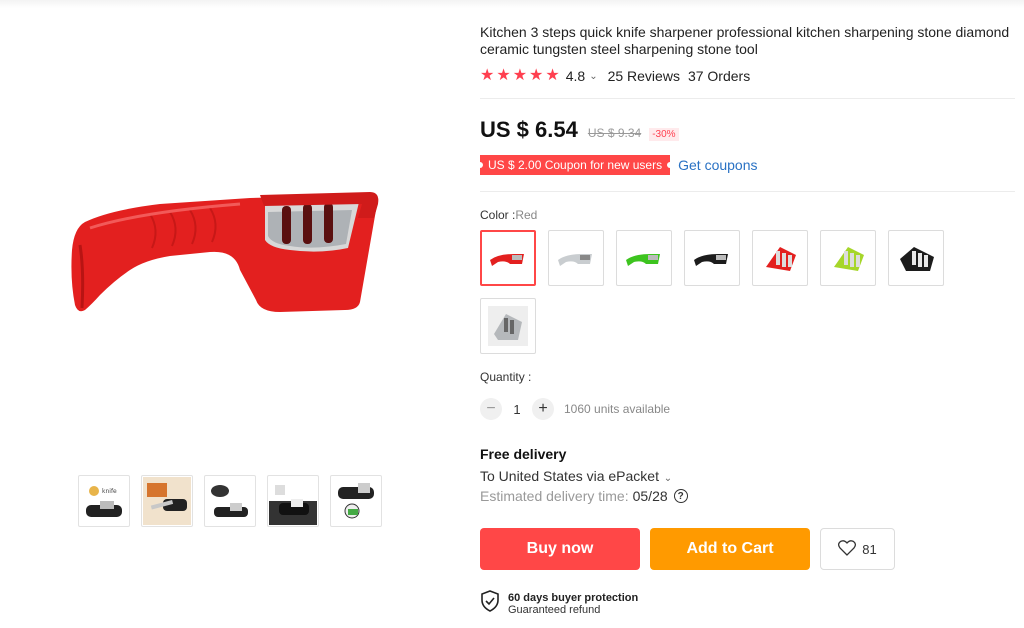  I want to click on main-product-image, so click(225, 250).